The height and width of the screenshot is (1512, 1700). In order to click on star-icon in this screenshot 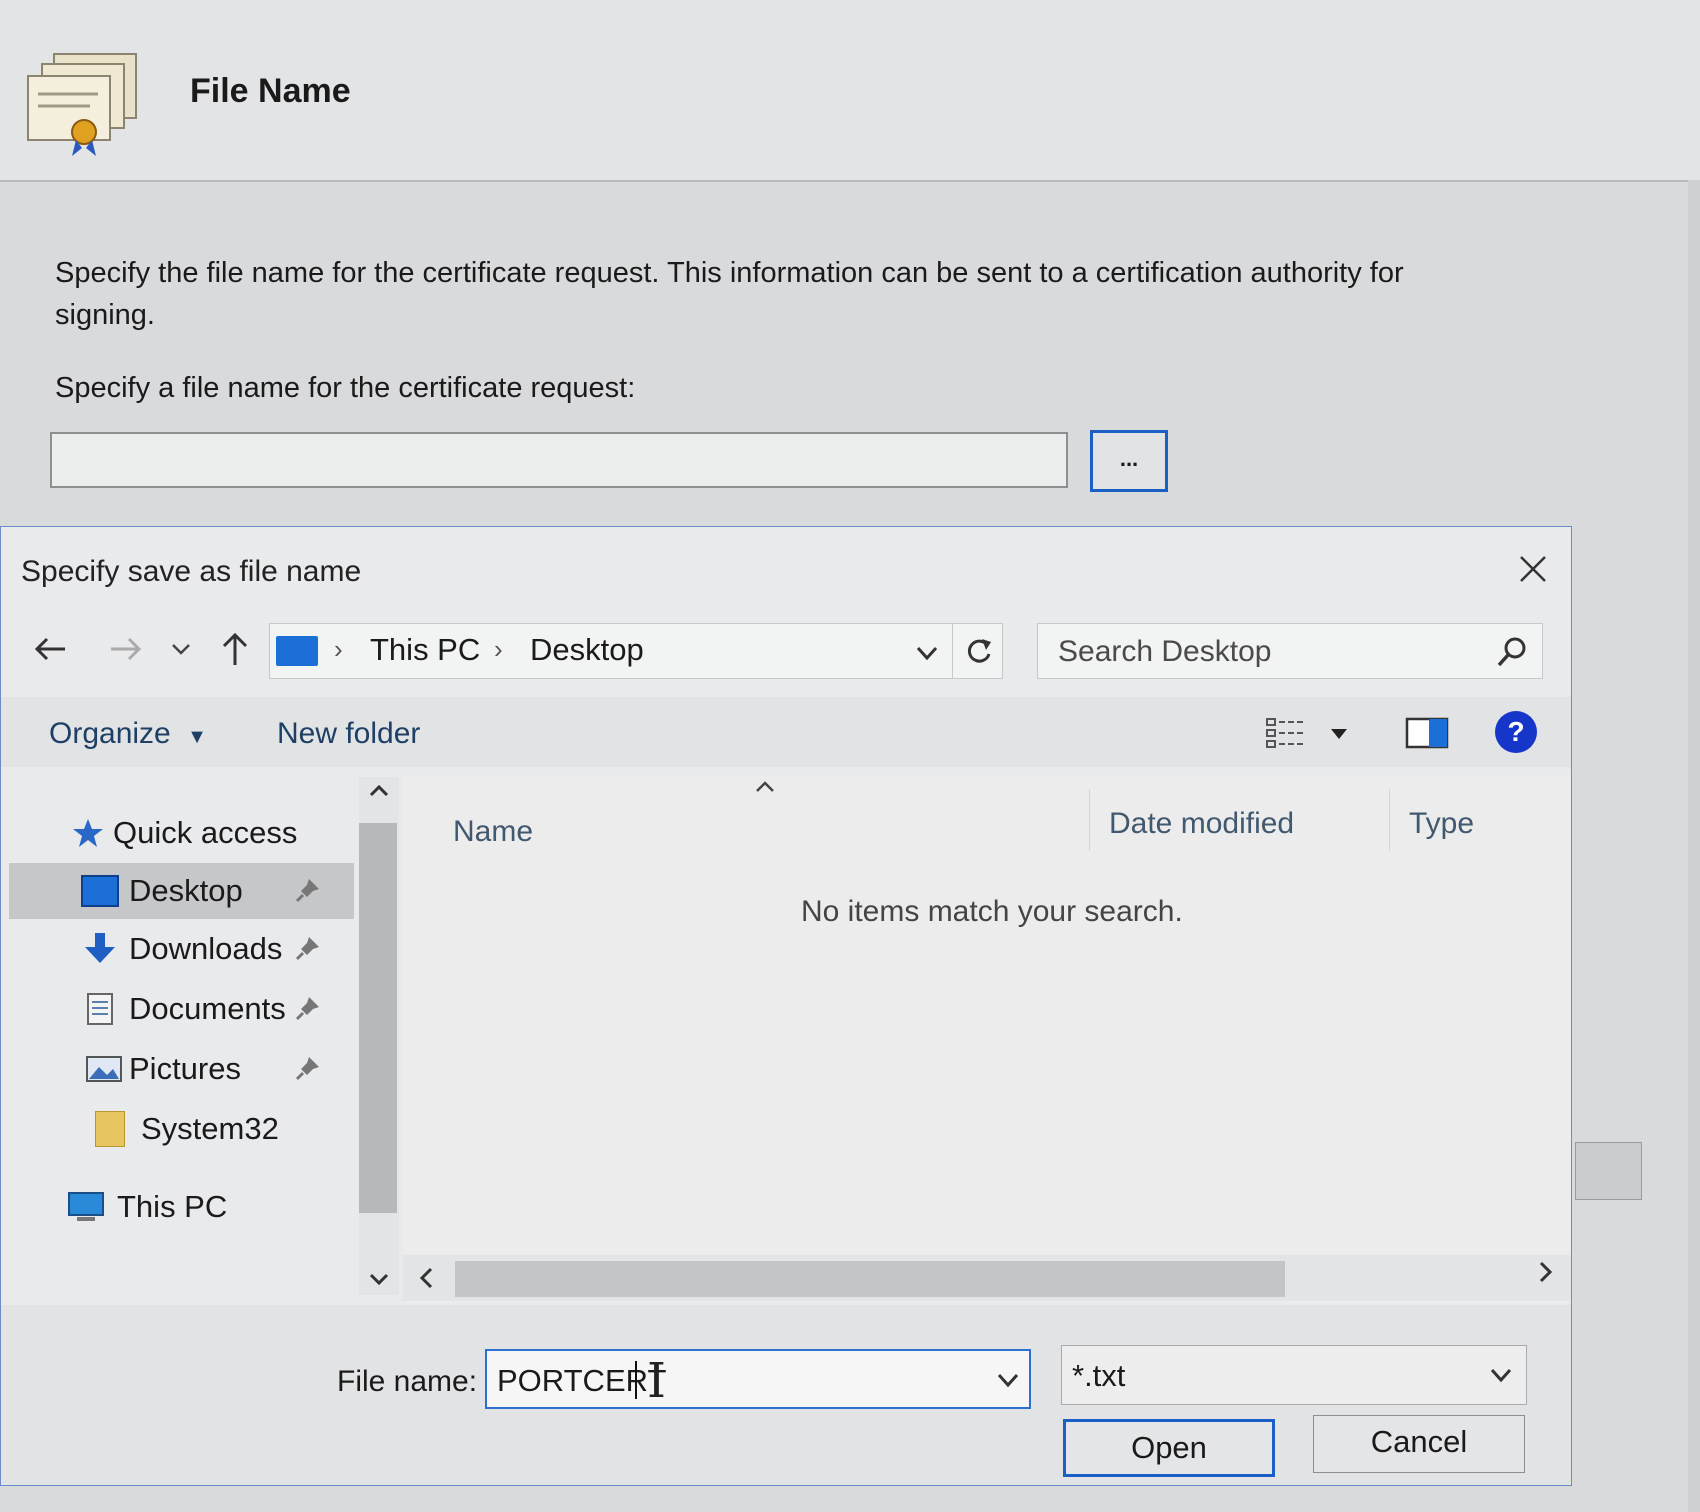, I will do `click(88, 833)`.